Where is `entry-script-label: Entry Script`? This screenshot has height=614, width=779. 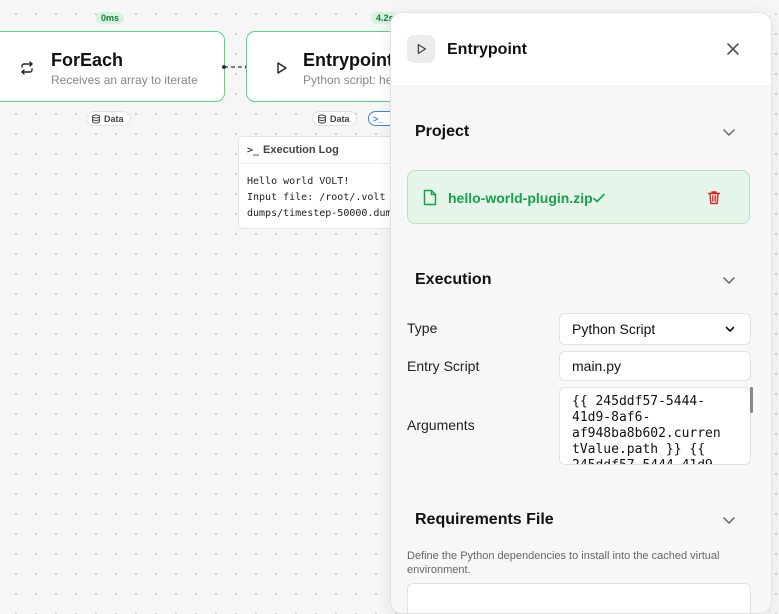
entry-script-label: Entry Script is located at coordinates (443, 366).